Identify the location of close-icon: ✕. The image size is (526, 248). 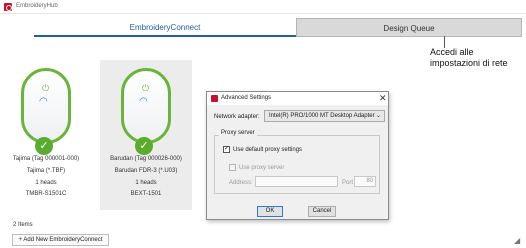
(383, 98).